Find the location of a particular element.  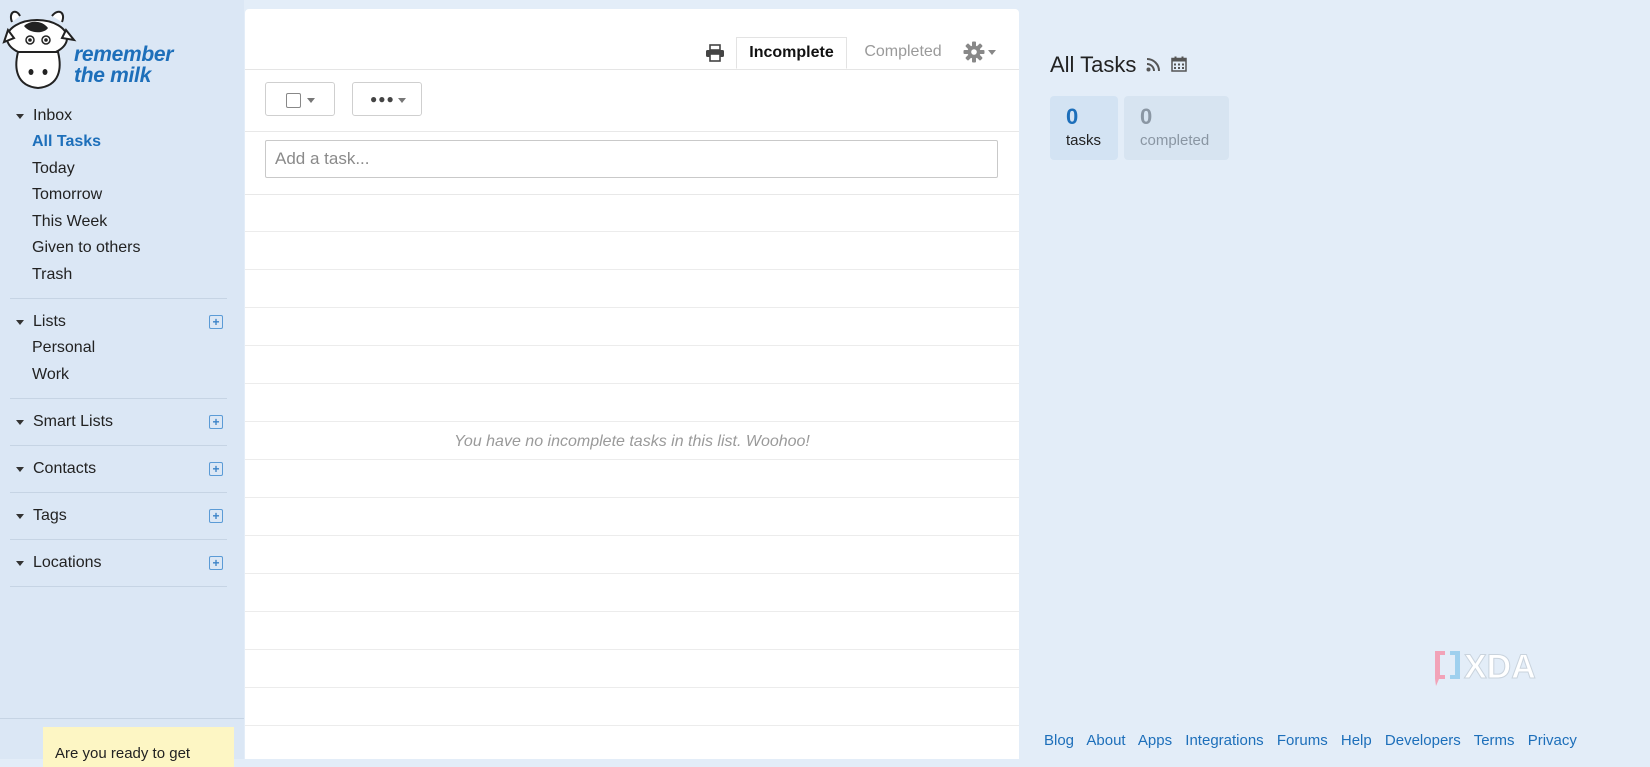

stat-tasks-label: tasks is located at coordinates (1084, 140).